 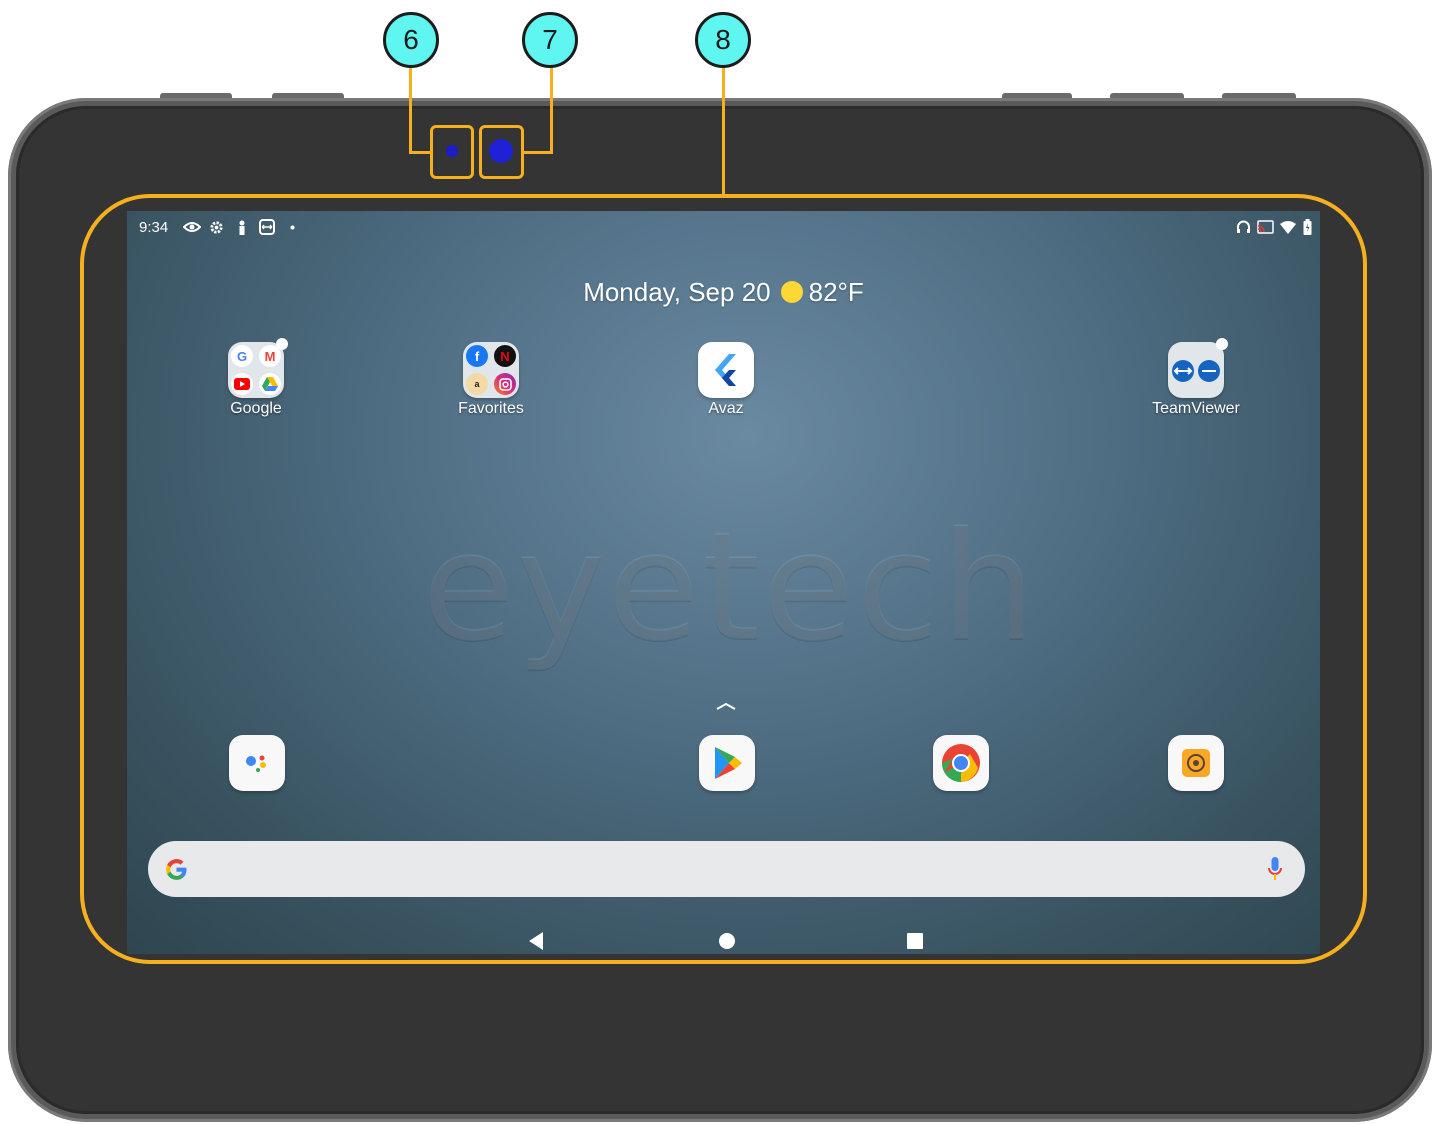 What do you see at coordinates (491, 370) in the screenshot?
I see `favorites-folder-icon: f N a` at bounding box center [491, 370].